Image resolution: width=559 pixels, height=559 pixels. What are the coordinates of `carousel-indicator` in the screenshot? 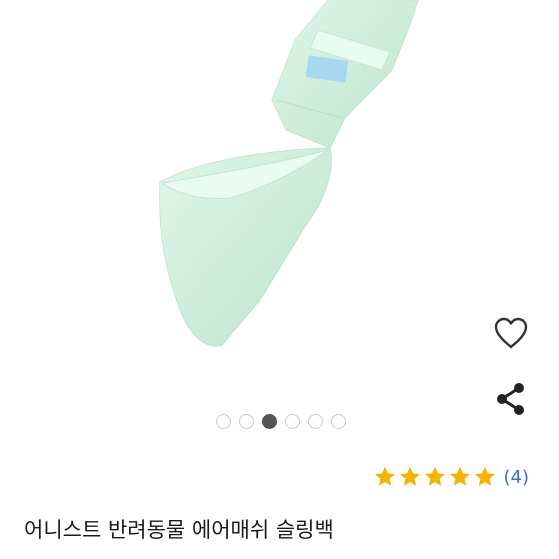 It's located at (279, 421).